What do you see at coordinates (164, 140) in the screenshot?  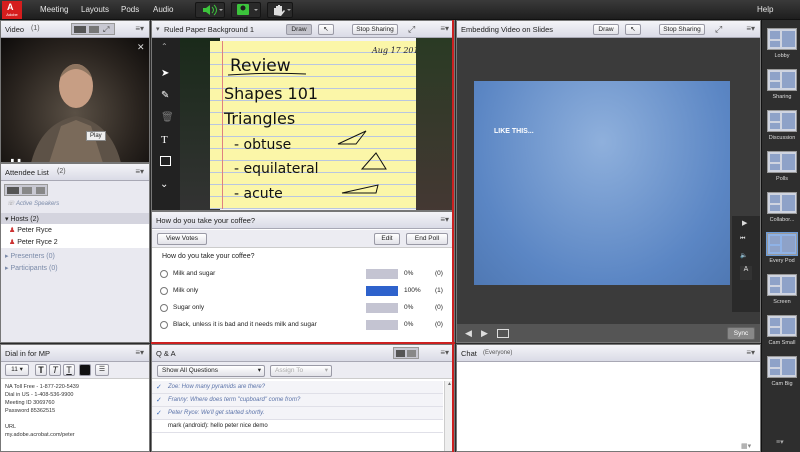 I see `text-tool-icon: T` at bounding box center [164, 140].